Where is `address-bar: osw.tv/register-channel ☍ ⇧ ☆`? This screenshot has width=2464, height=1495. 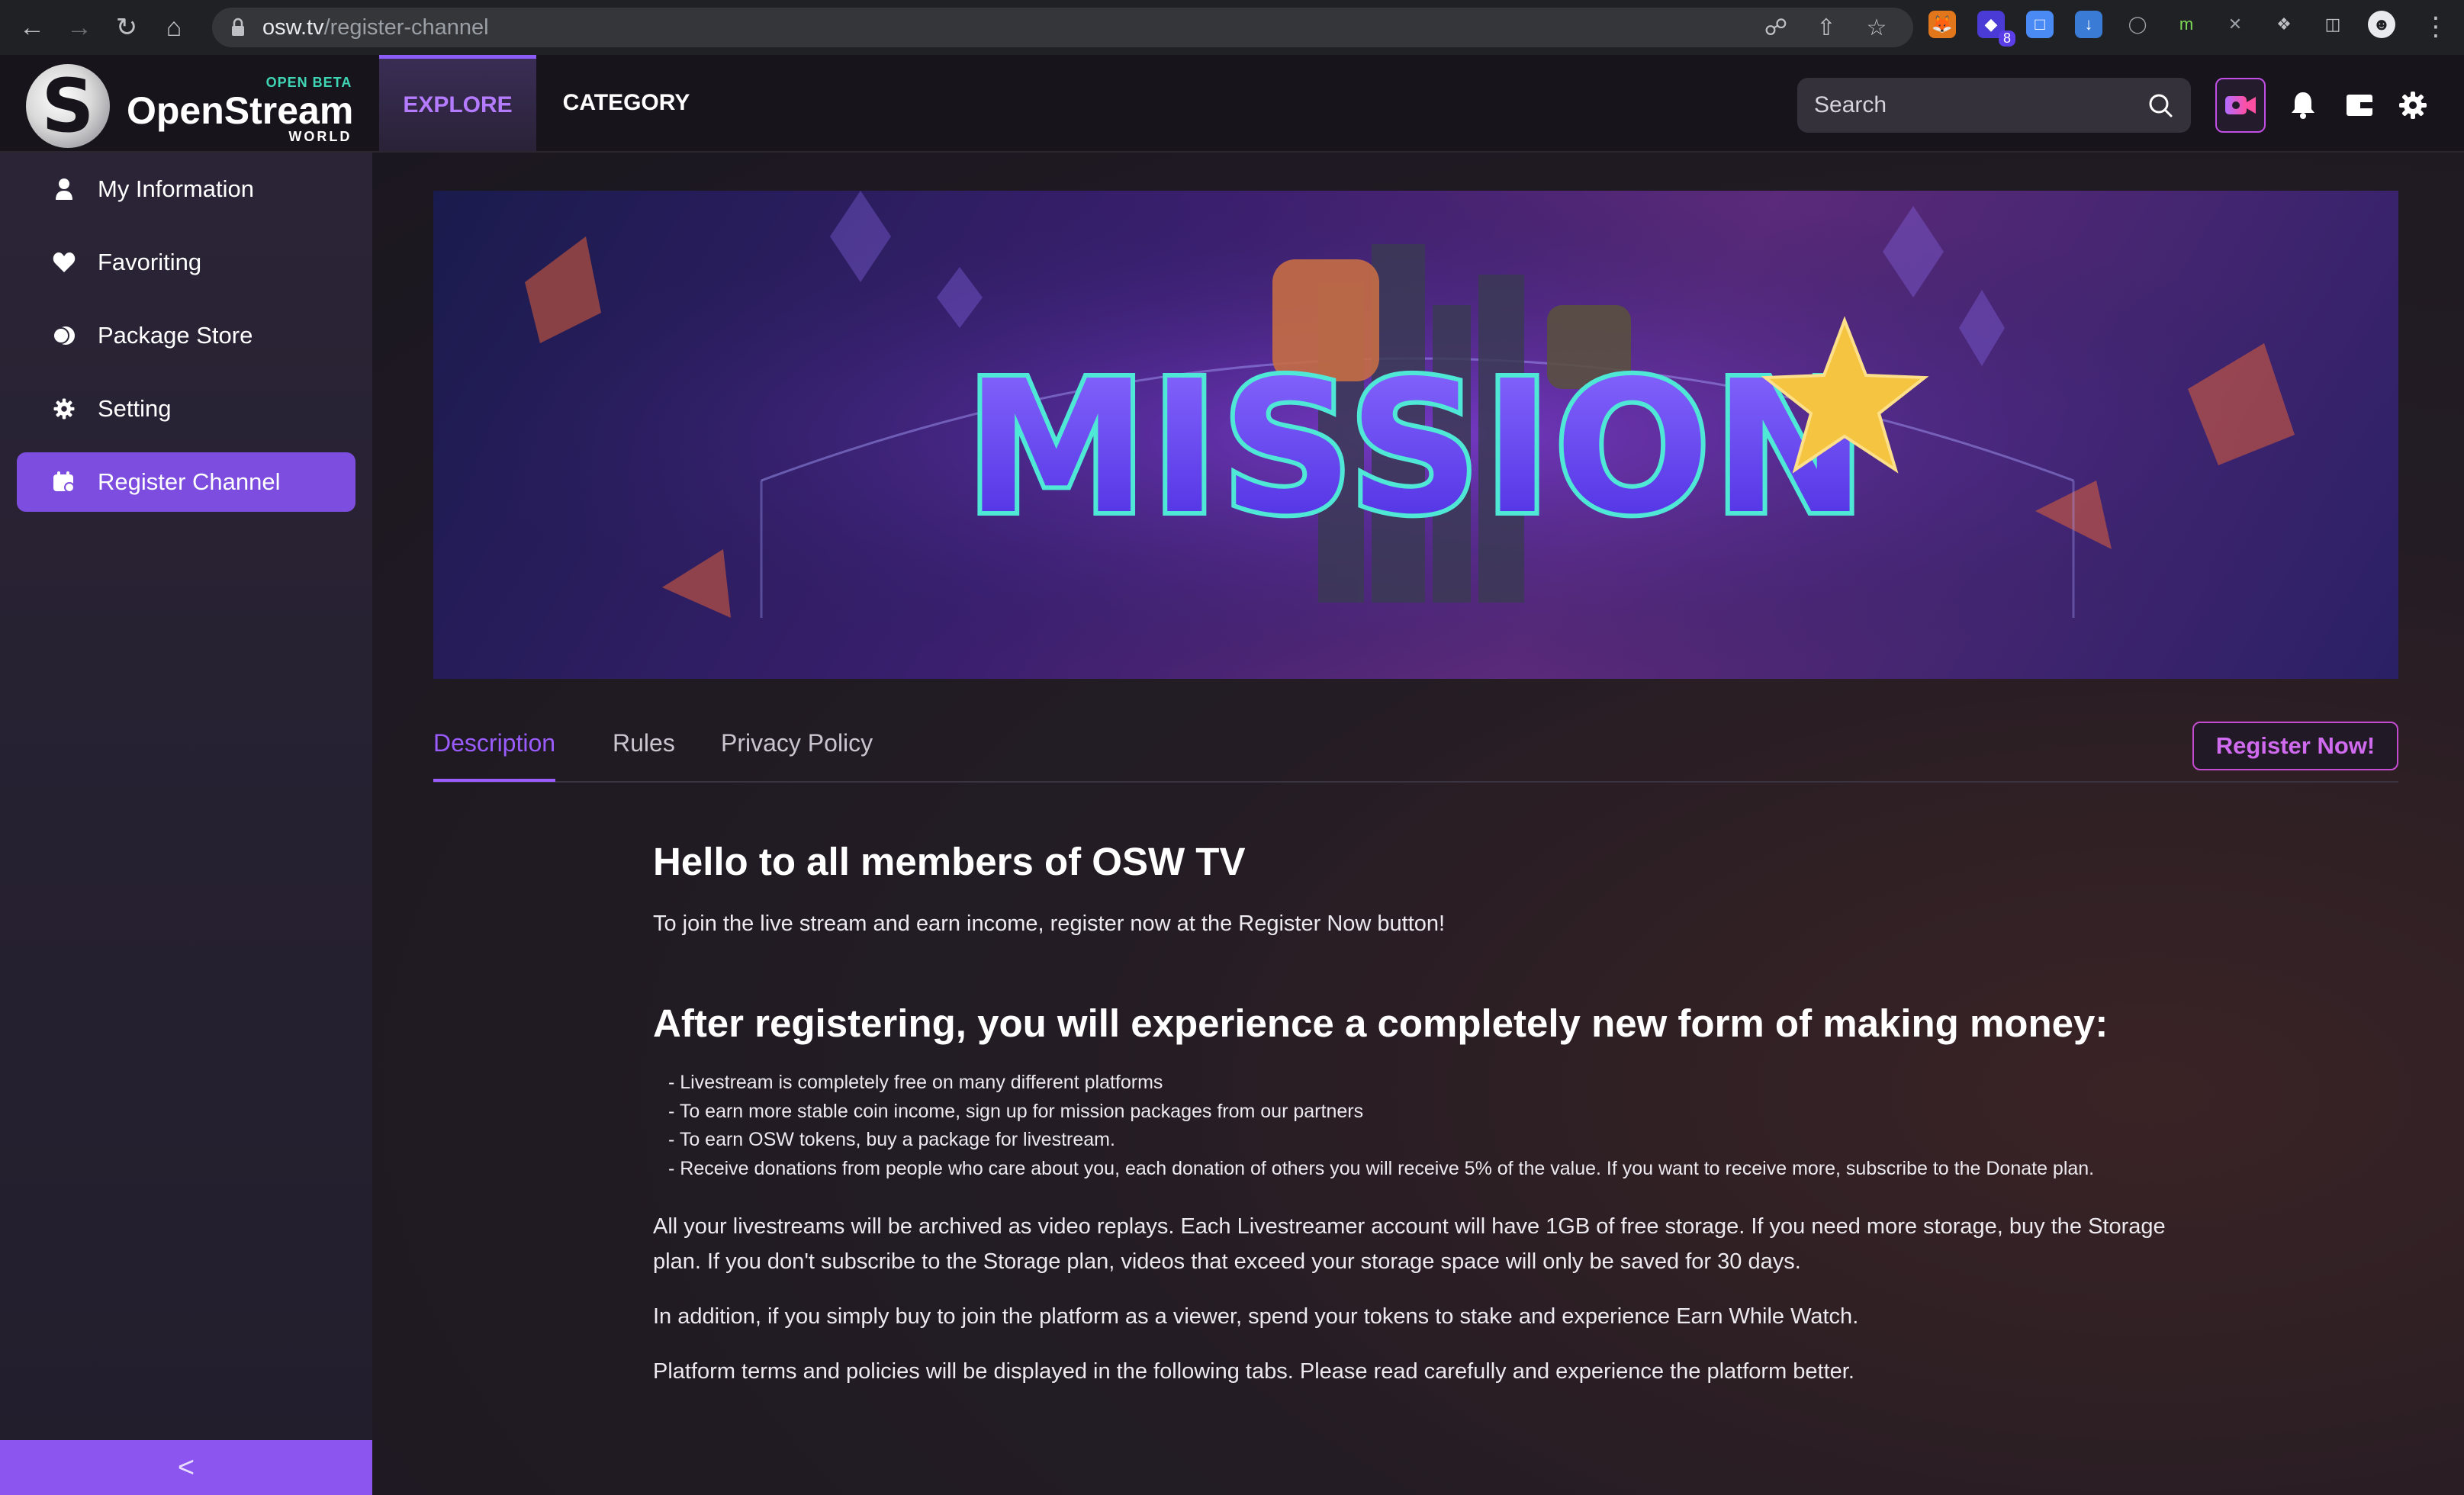 address-bar: osw.tv/register-channel ☍ ⇧ ☆ is located at coordinates (1062, 28).